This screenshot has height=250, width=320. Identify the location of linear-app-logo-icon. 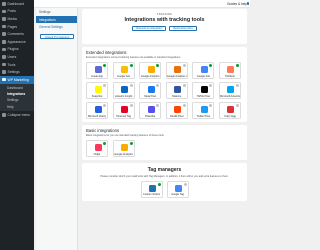
(98, 69).